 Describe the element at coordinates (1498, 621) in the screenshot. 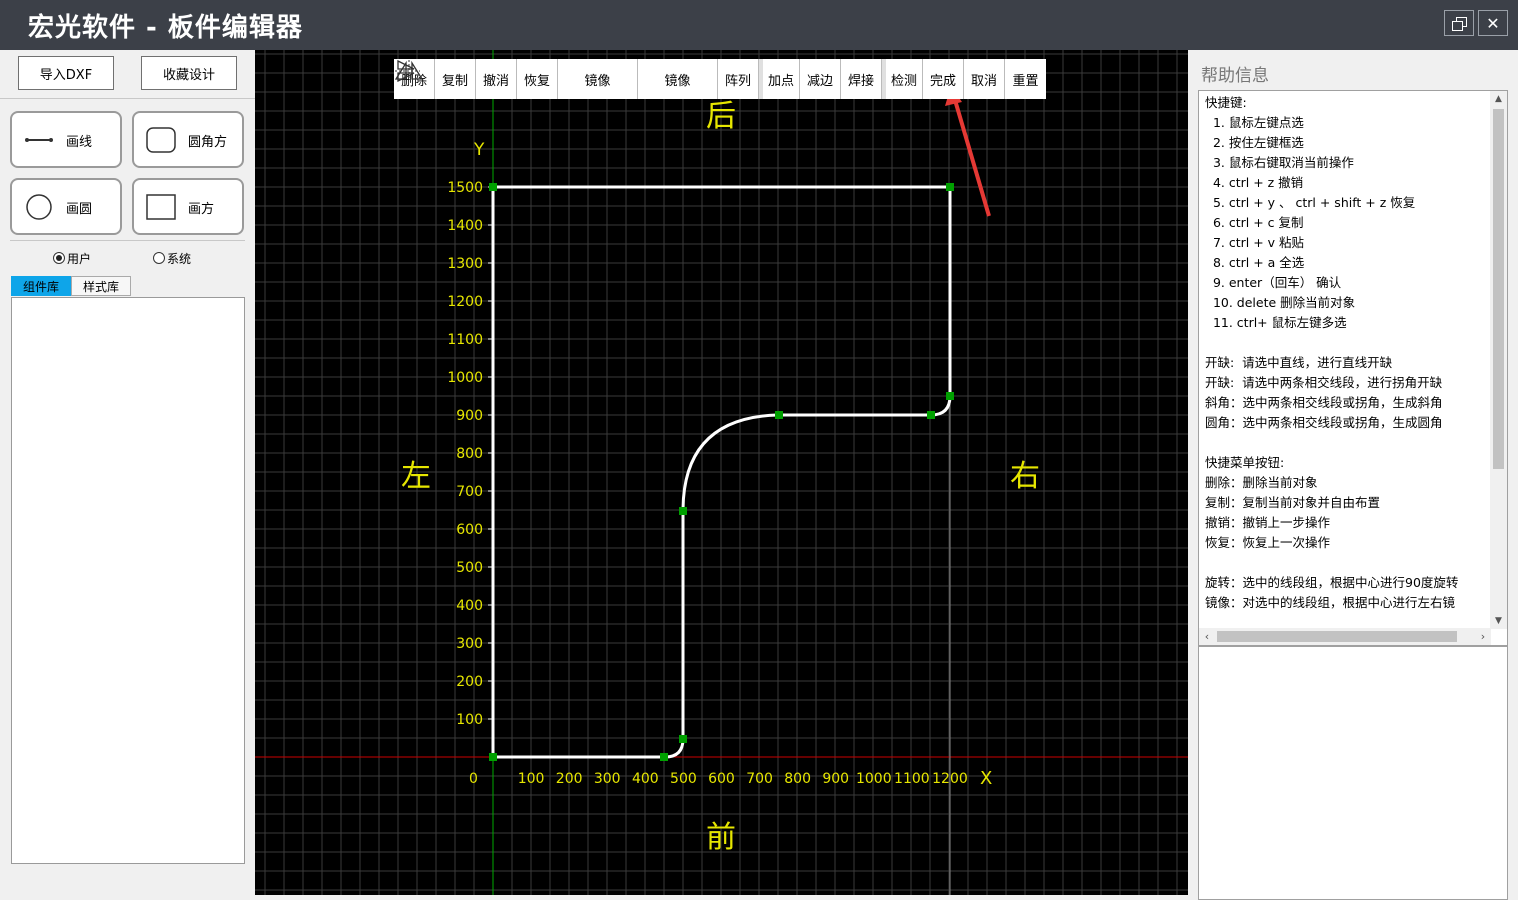

I see `scroll-down-icon: ▼` at that location.